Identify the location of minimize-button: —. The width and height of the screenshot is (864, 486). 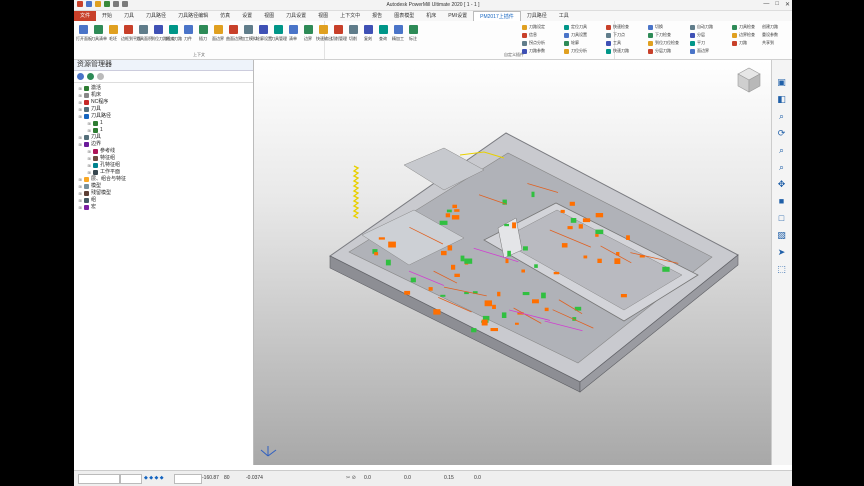
(766, 4).